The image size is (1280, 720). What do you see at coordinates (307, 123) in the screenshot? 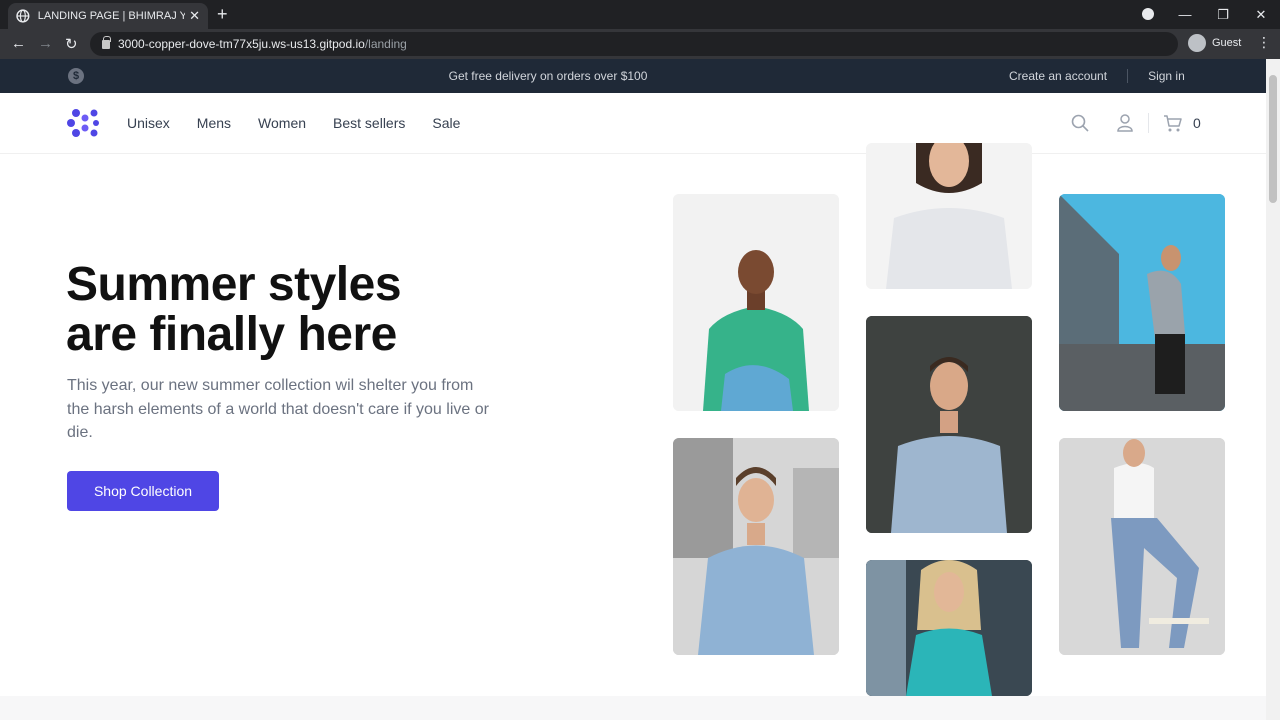
I see `category-links: Unisex Mens Women Best sellers Sale` at bounding box center [307, 123].